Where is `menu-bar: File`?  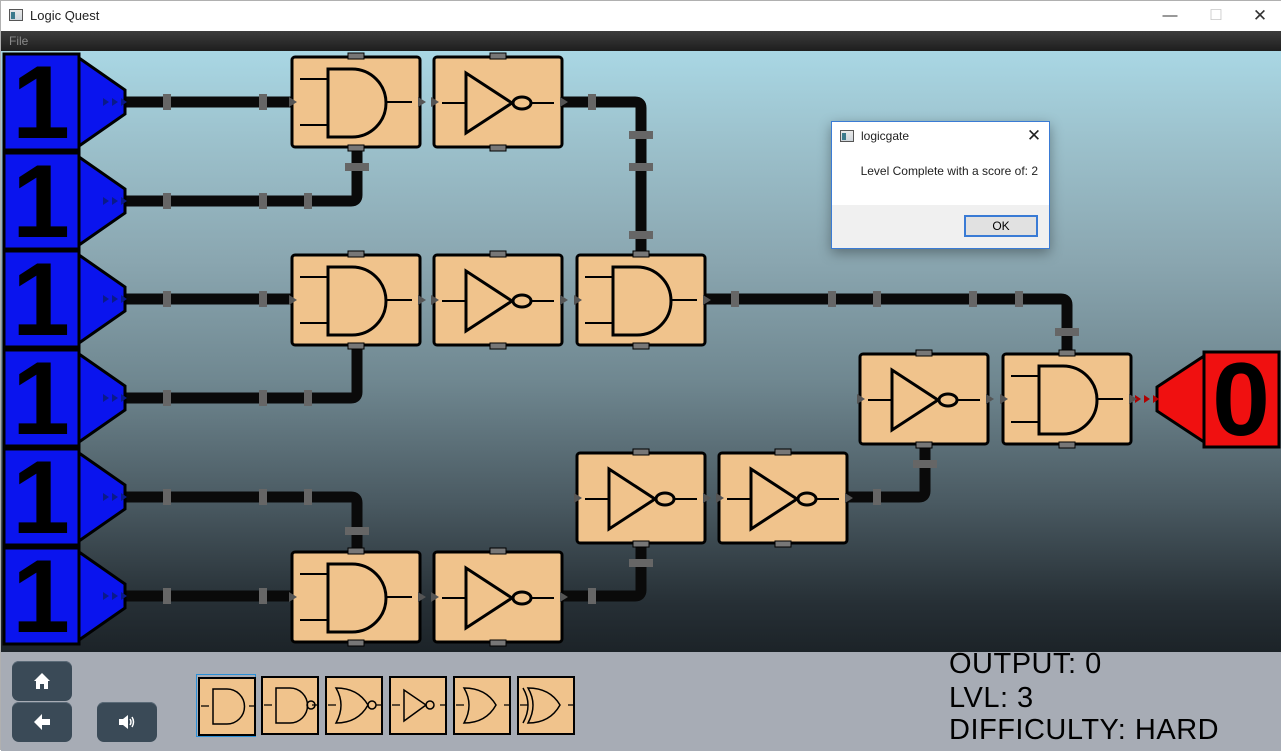 menu-bar: File is located at coordinates (641, 41).